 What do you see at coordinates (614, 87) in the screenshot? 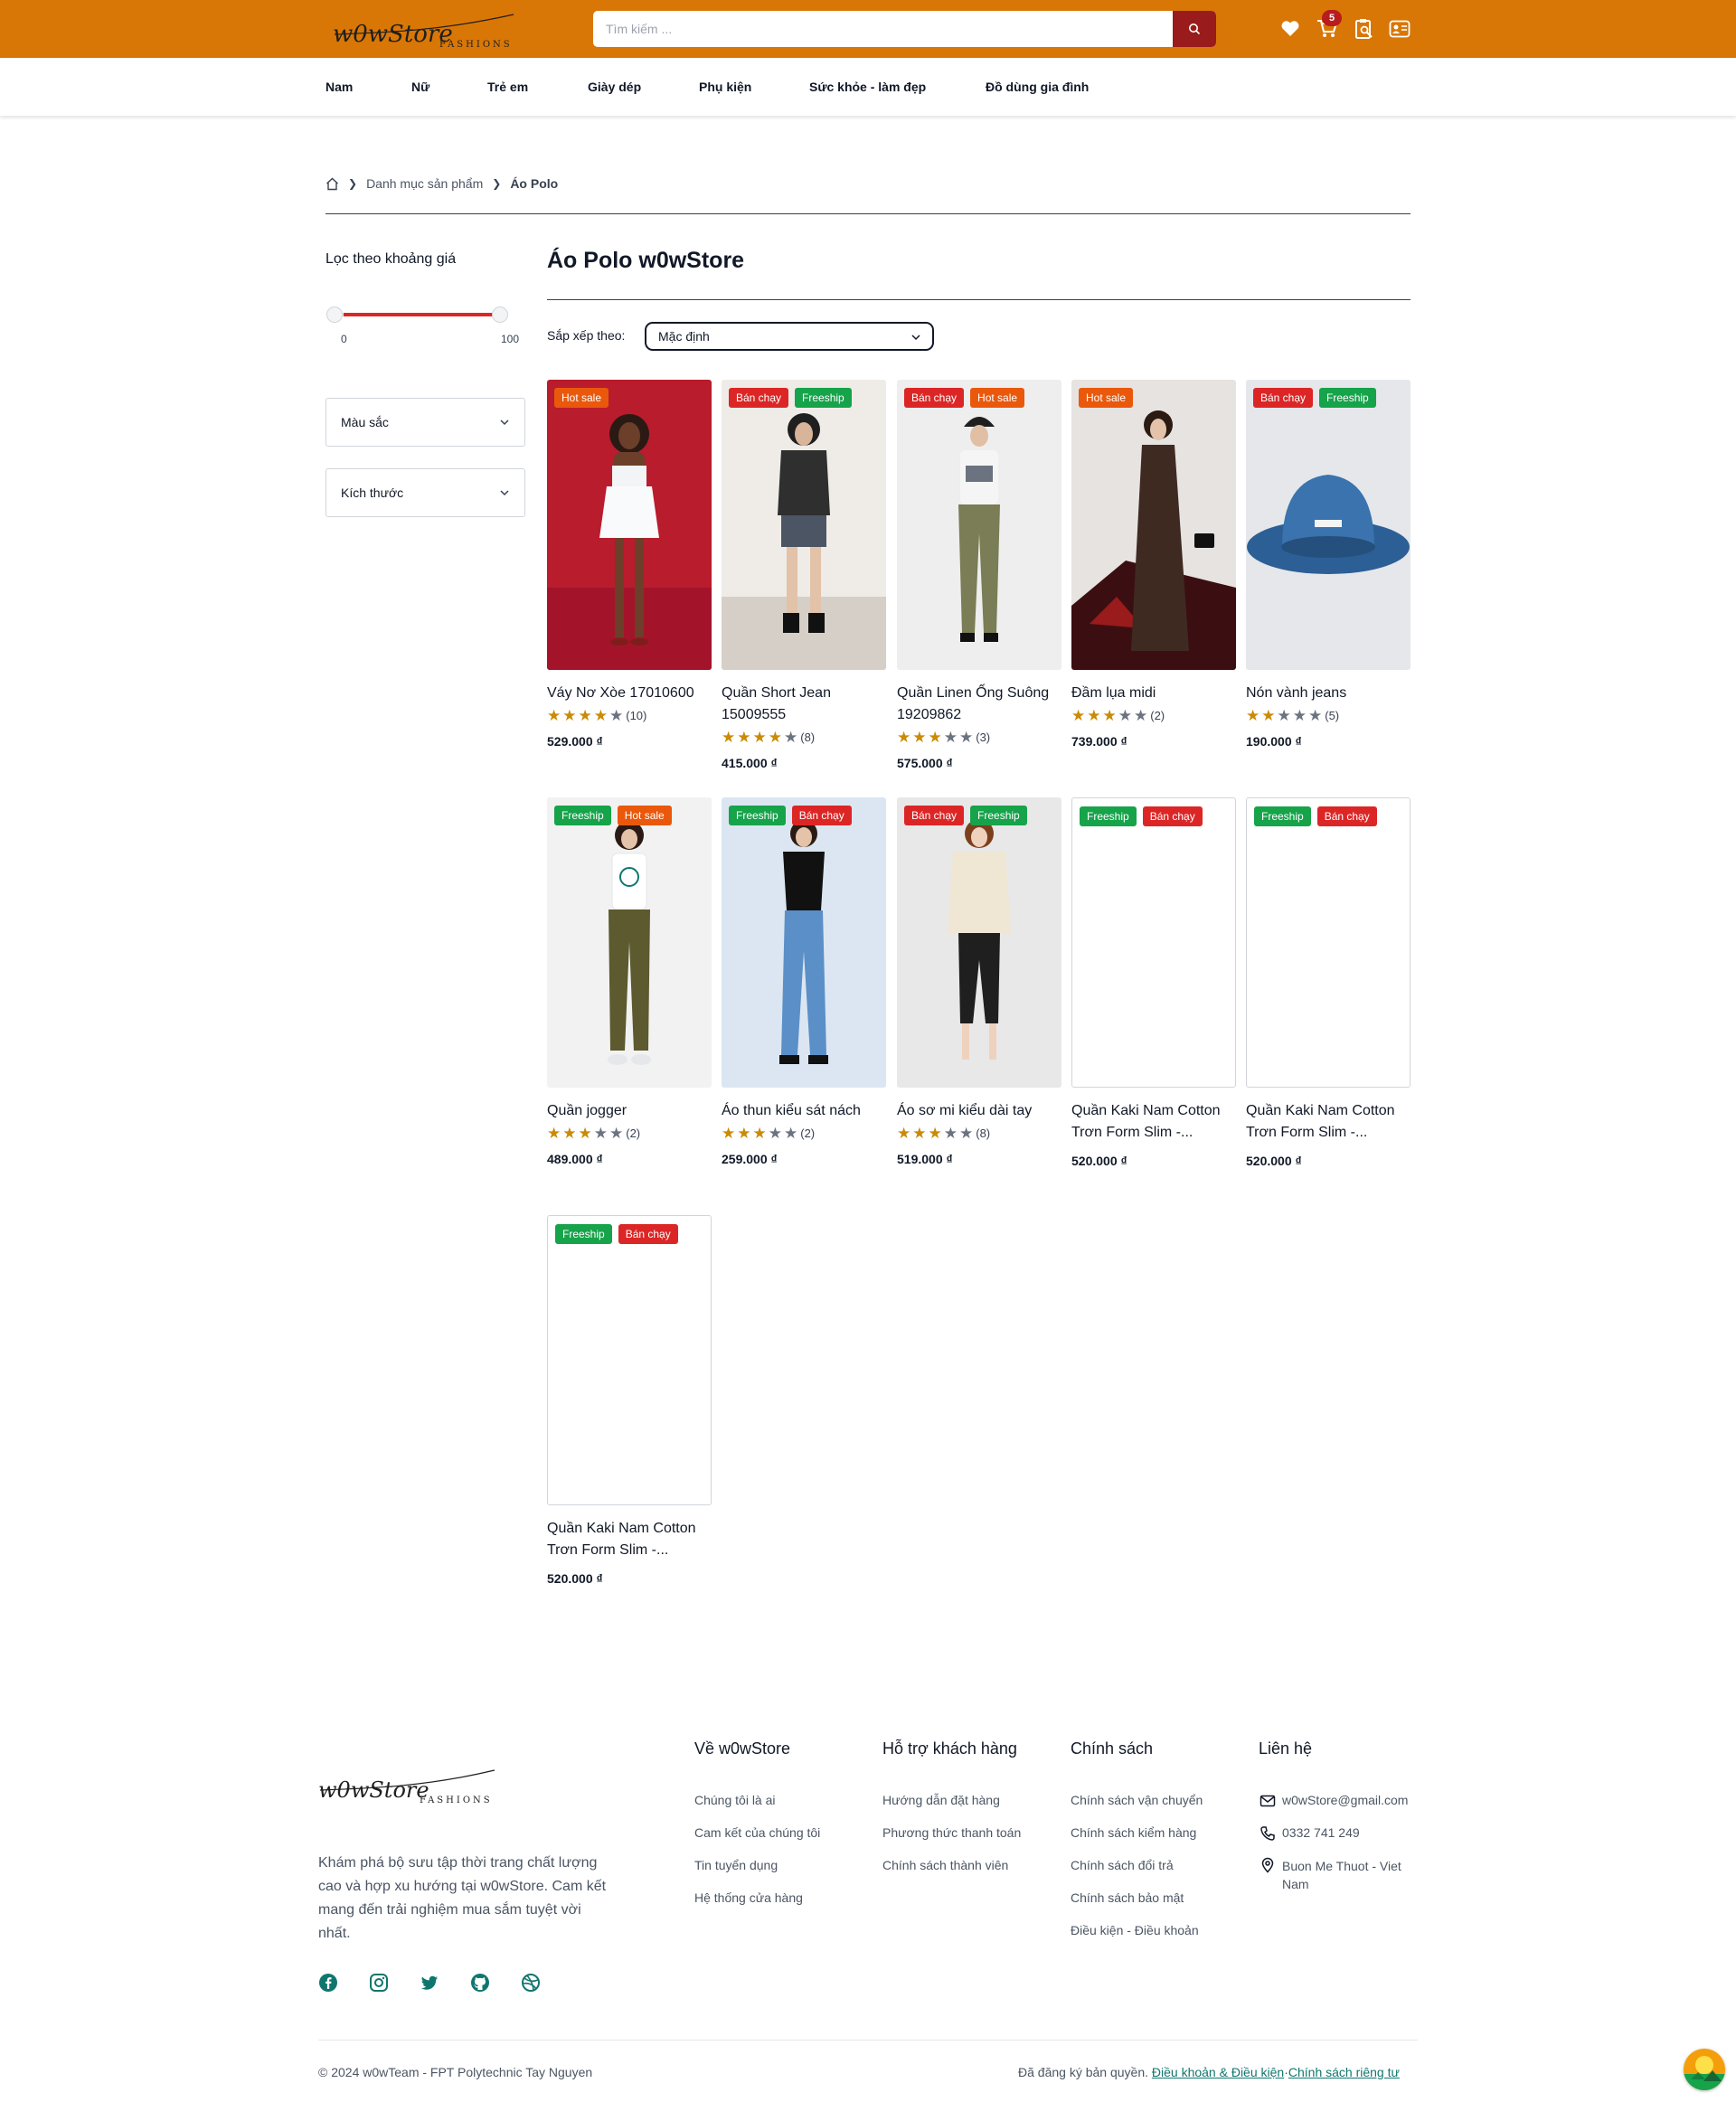
I see `nav-item-giay-dep: Giày dép` at bounding box center [614, 87].